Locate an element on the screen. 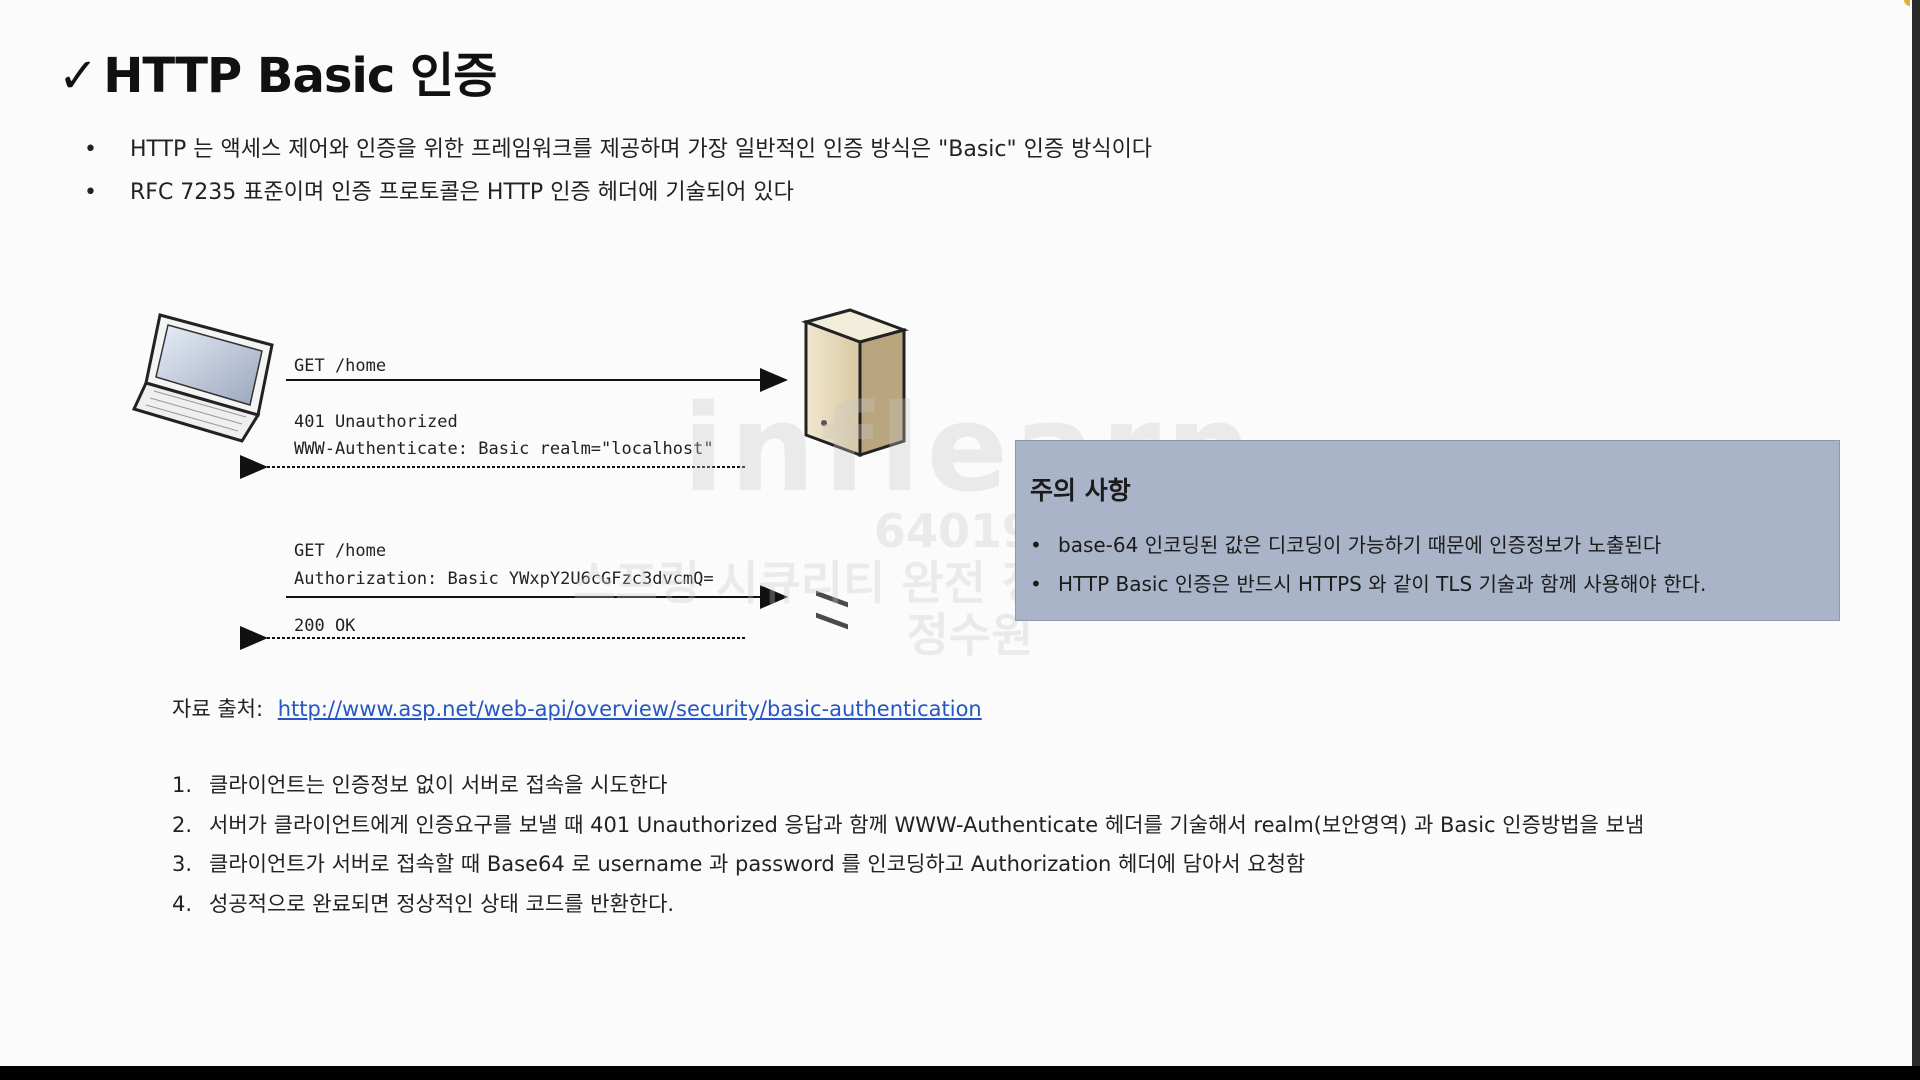 The width and height of the screenshot is (1920, 1080). request1-label: GET /home is located at coordinates (340, 366).